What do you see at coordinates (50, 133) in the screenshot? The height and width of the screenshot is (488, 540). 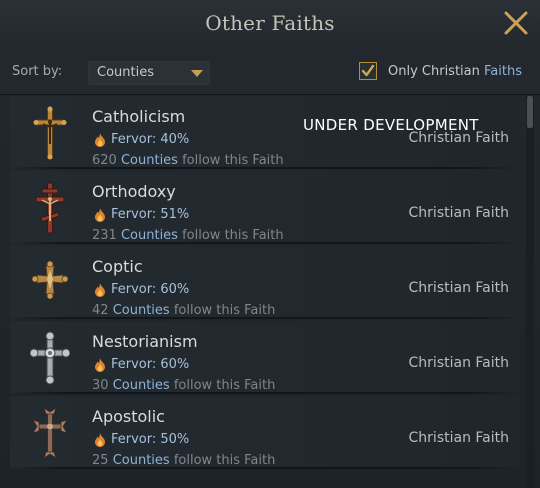 I see `catholic-cross-icon` at bounding box center [50, 133].